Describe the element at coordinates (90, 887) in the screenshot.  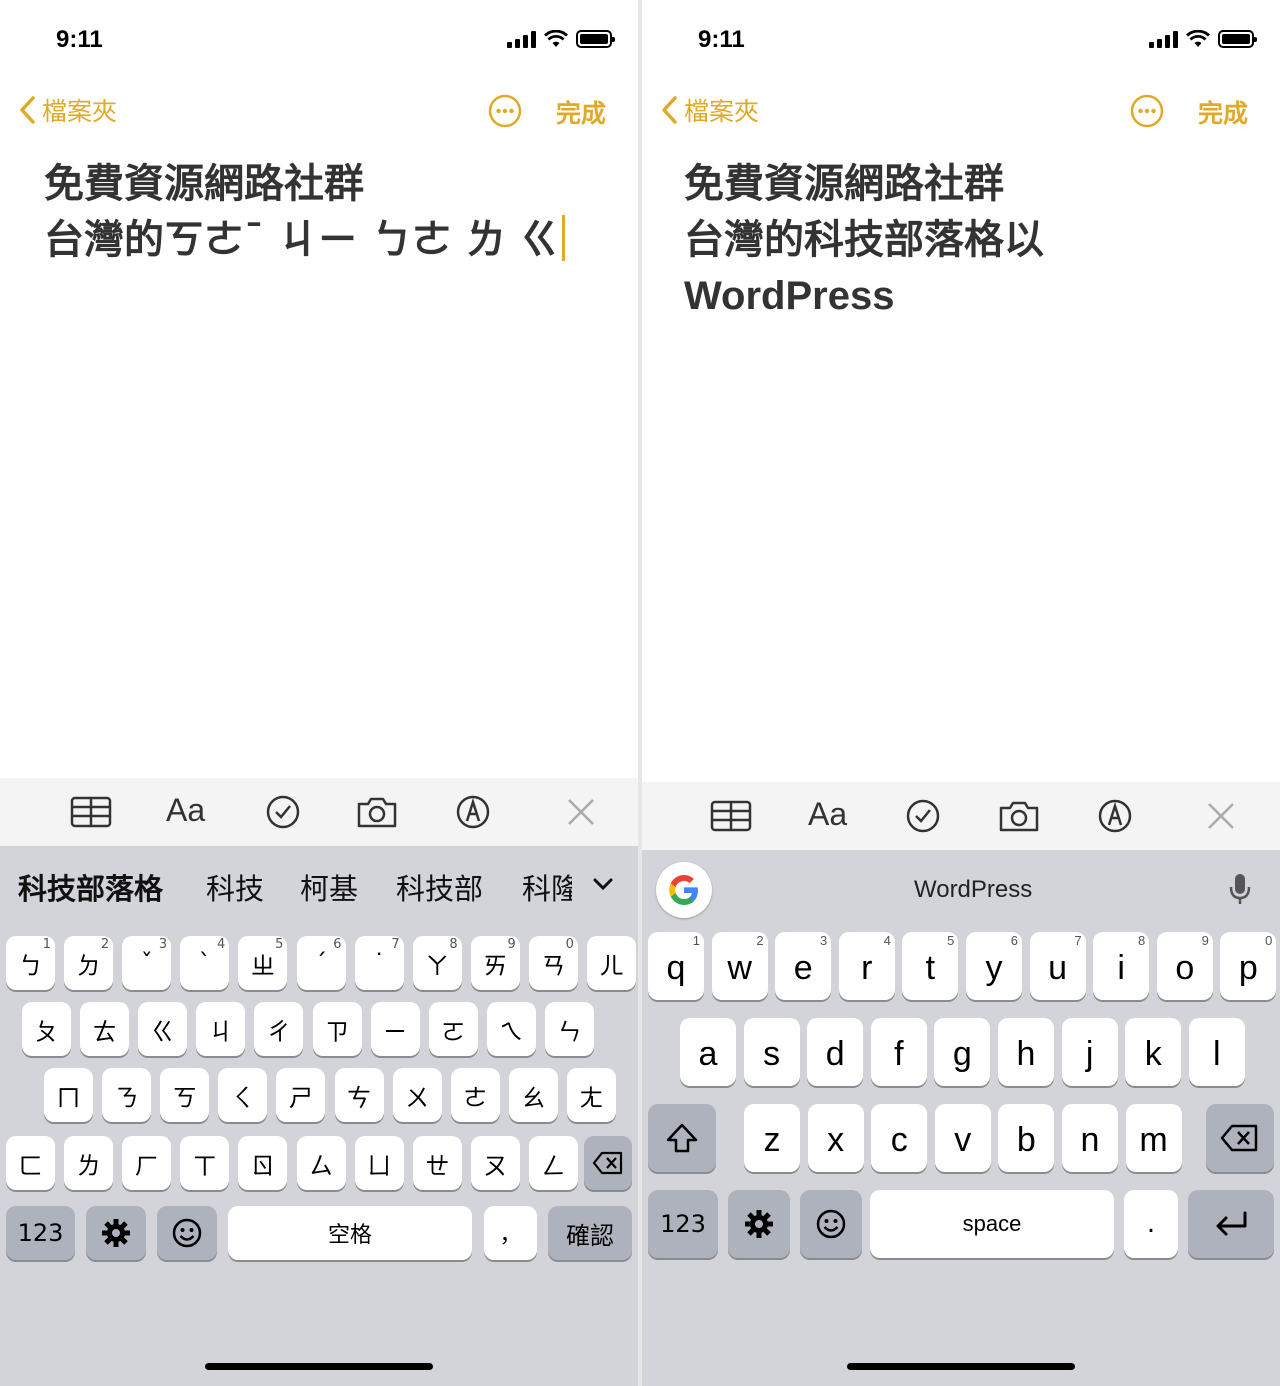
I see `candidate-item: 科技部落格` at that location.